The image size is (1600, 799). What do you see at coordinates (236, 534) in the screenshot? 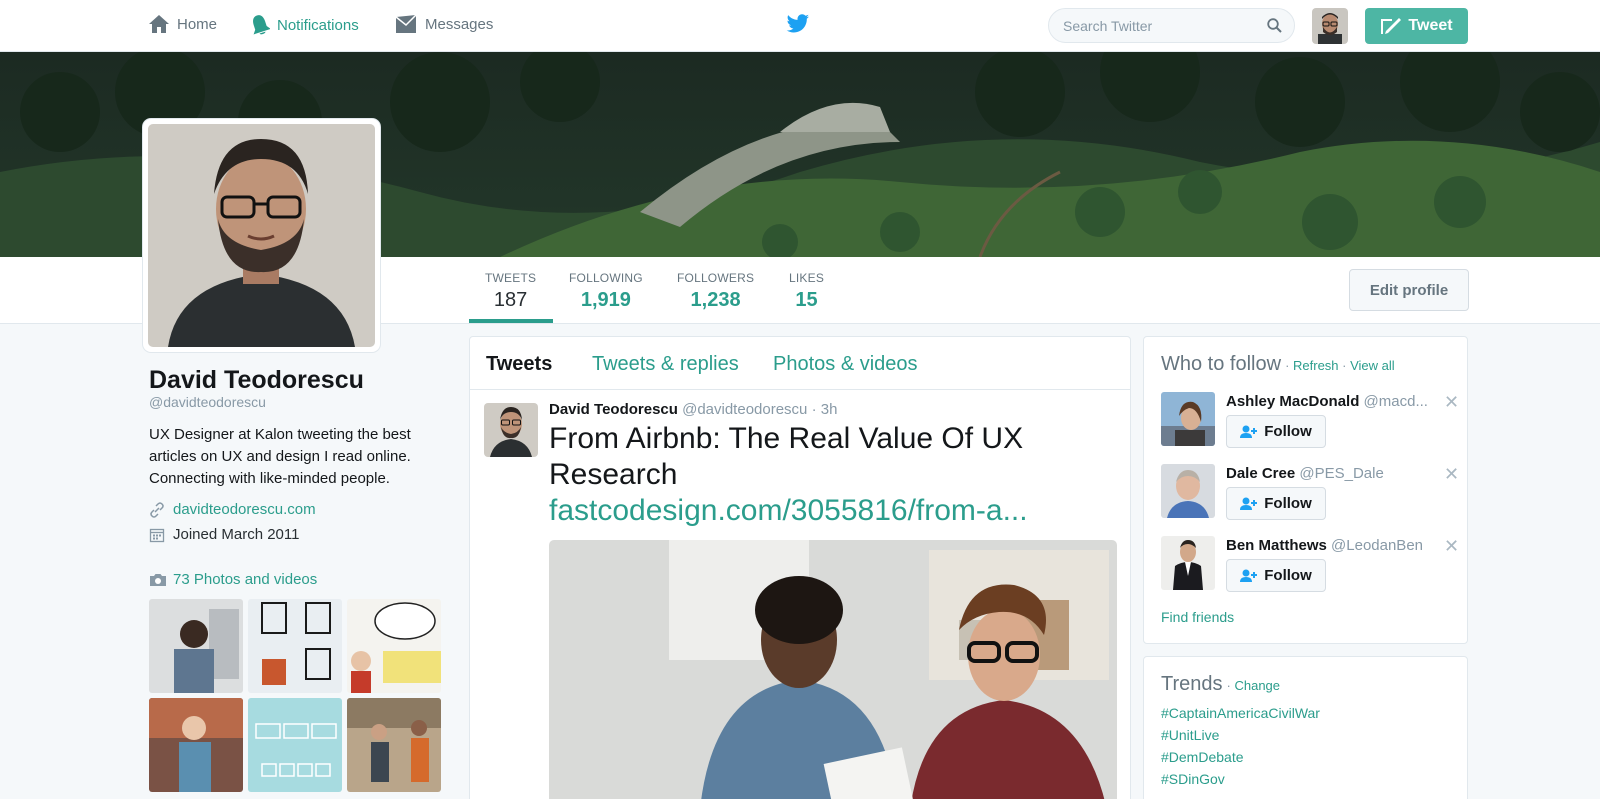
I see `profile-joined-date: Joined March 2011` at bounding box center [236, 534].